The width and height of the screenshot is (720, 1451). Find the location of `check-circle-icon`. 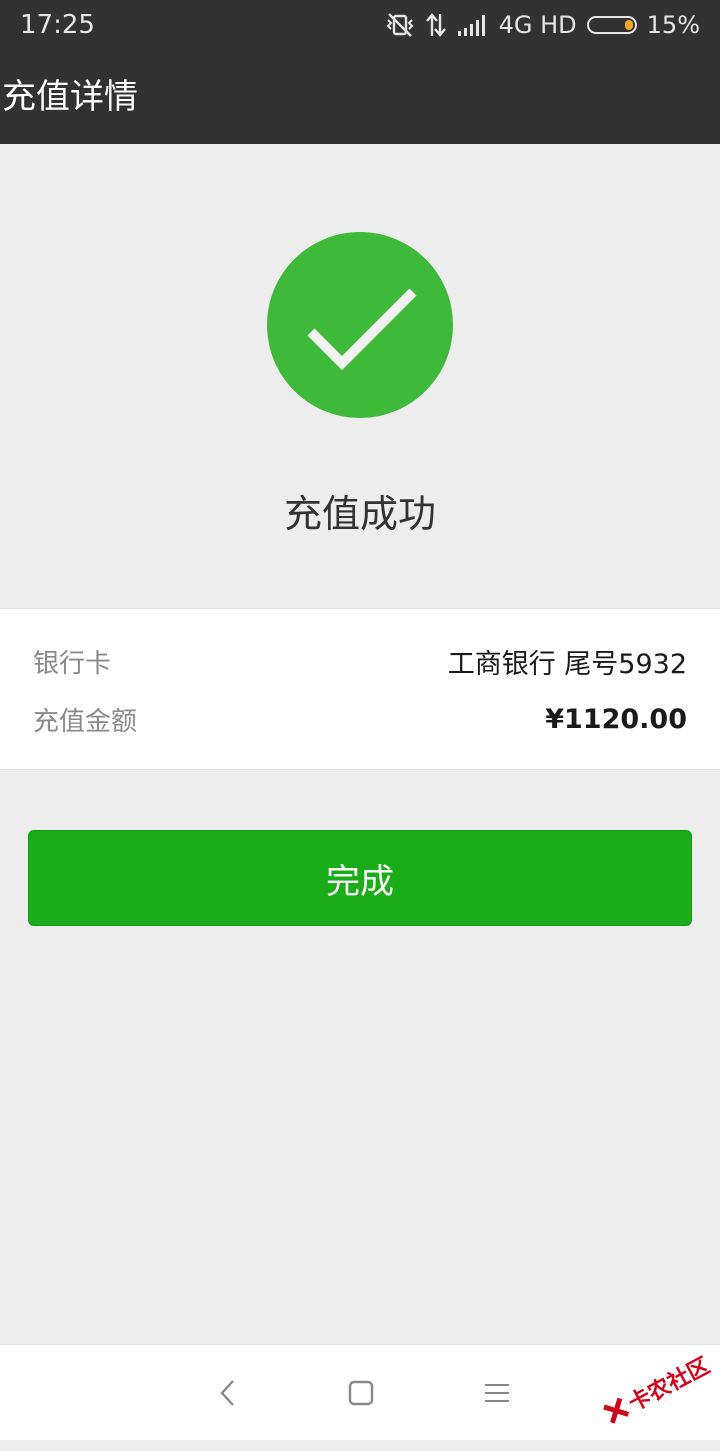

check-circle-icon is located at coordinates (360, 325).